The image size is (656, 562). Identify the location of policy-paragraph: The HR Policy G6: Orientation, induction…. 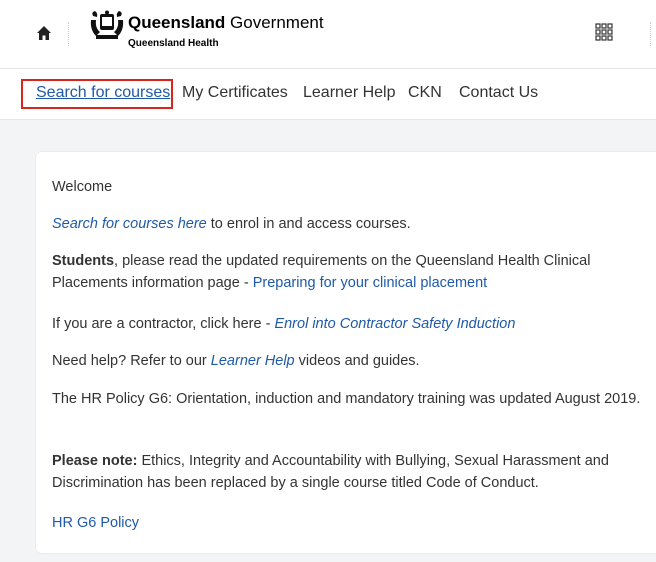
(346, 399).